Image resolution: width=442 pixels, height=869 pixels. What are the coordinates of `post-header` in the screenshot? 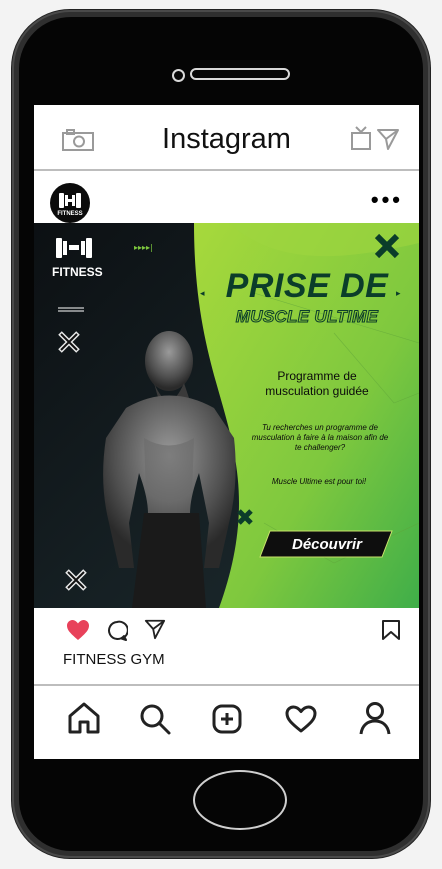 It's located at (226, 199).